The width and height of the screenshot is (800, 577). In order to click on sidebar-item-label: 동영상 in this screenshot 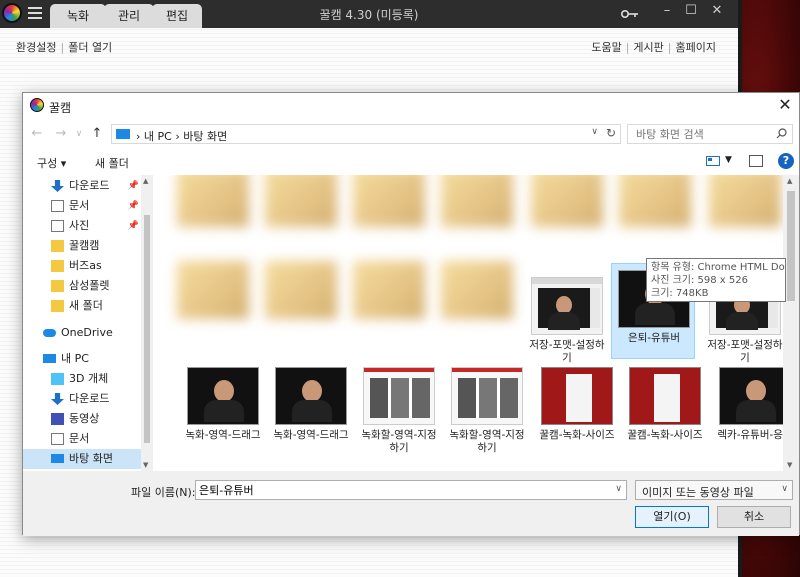, I will do `click(84, 418)`.